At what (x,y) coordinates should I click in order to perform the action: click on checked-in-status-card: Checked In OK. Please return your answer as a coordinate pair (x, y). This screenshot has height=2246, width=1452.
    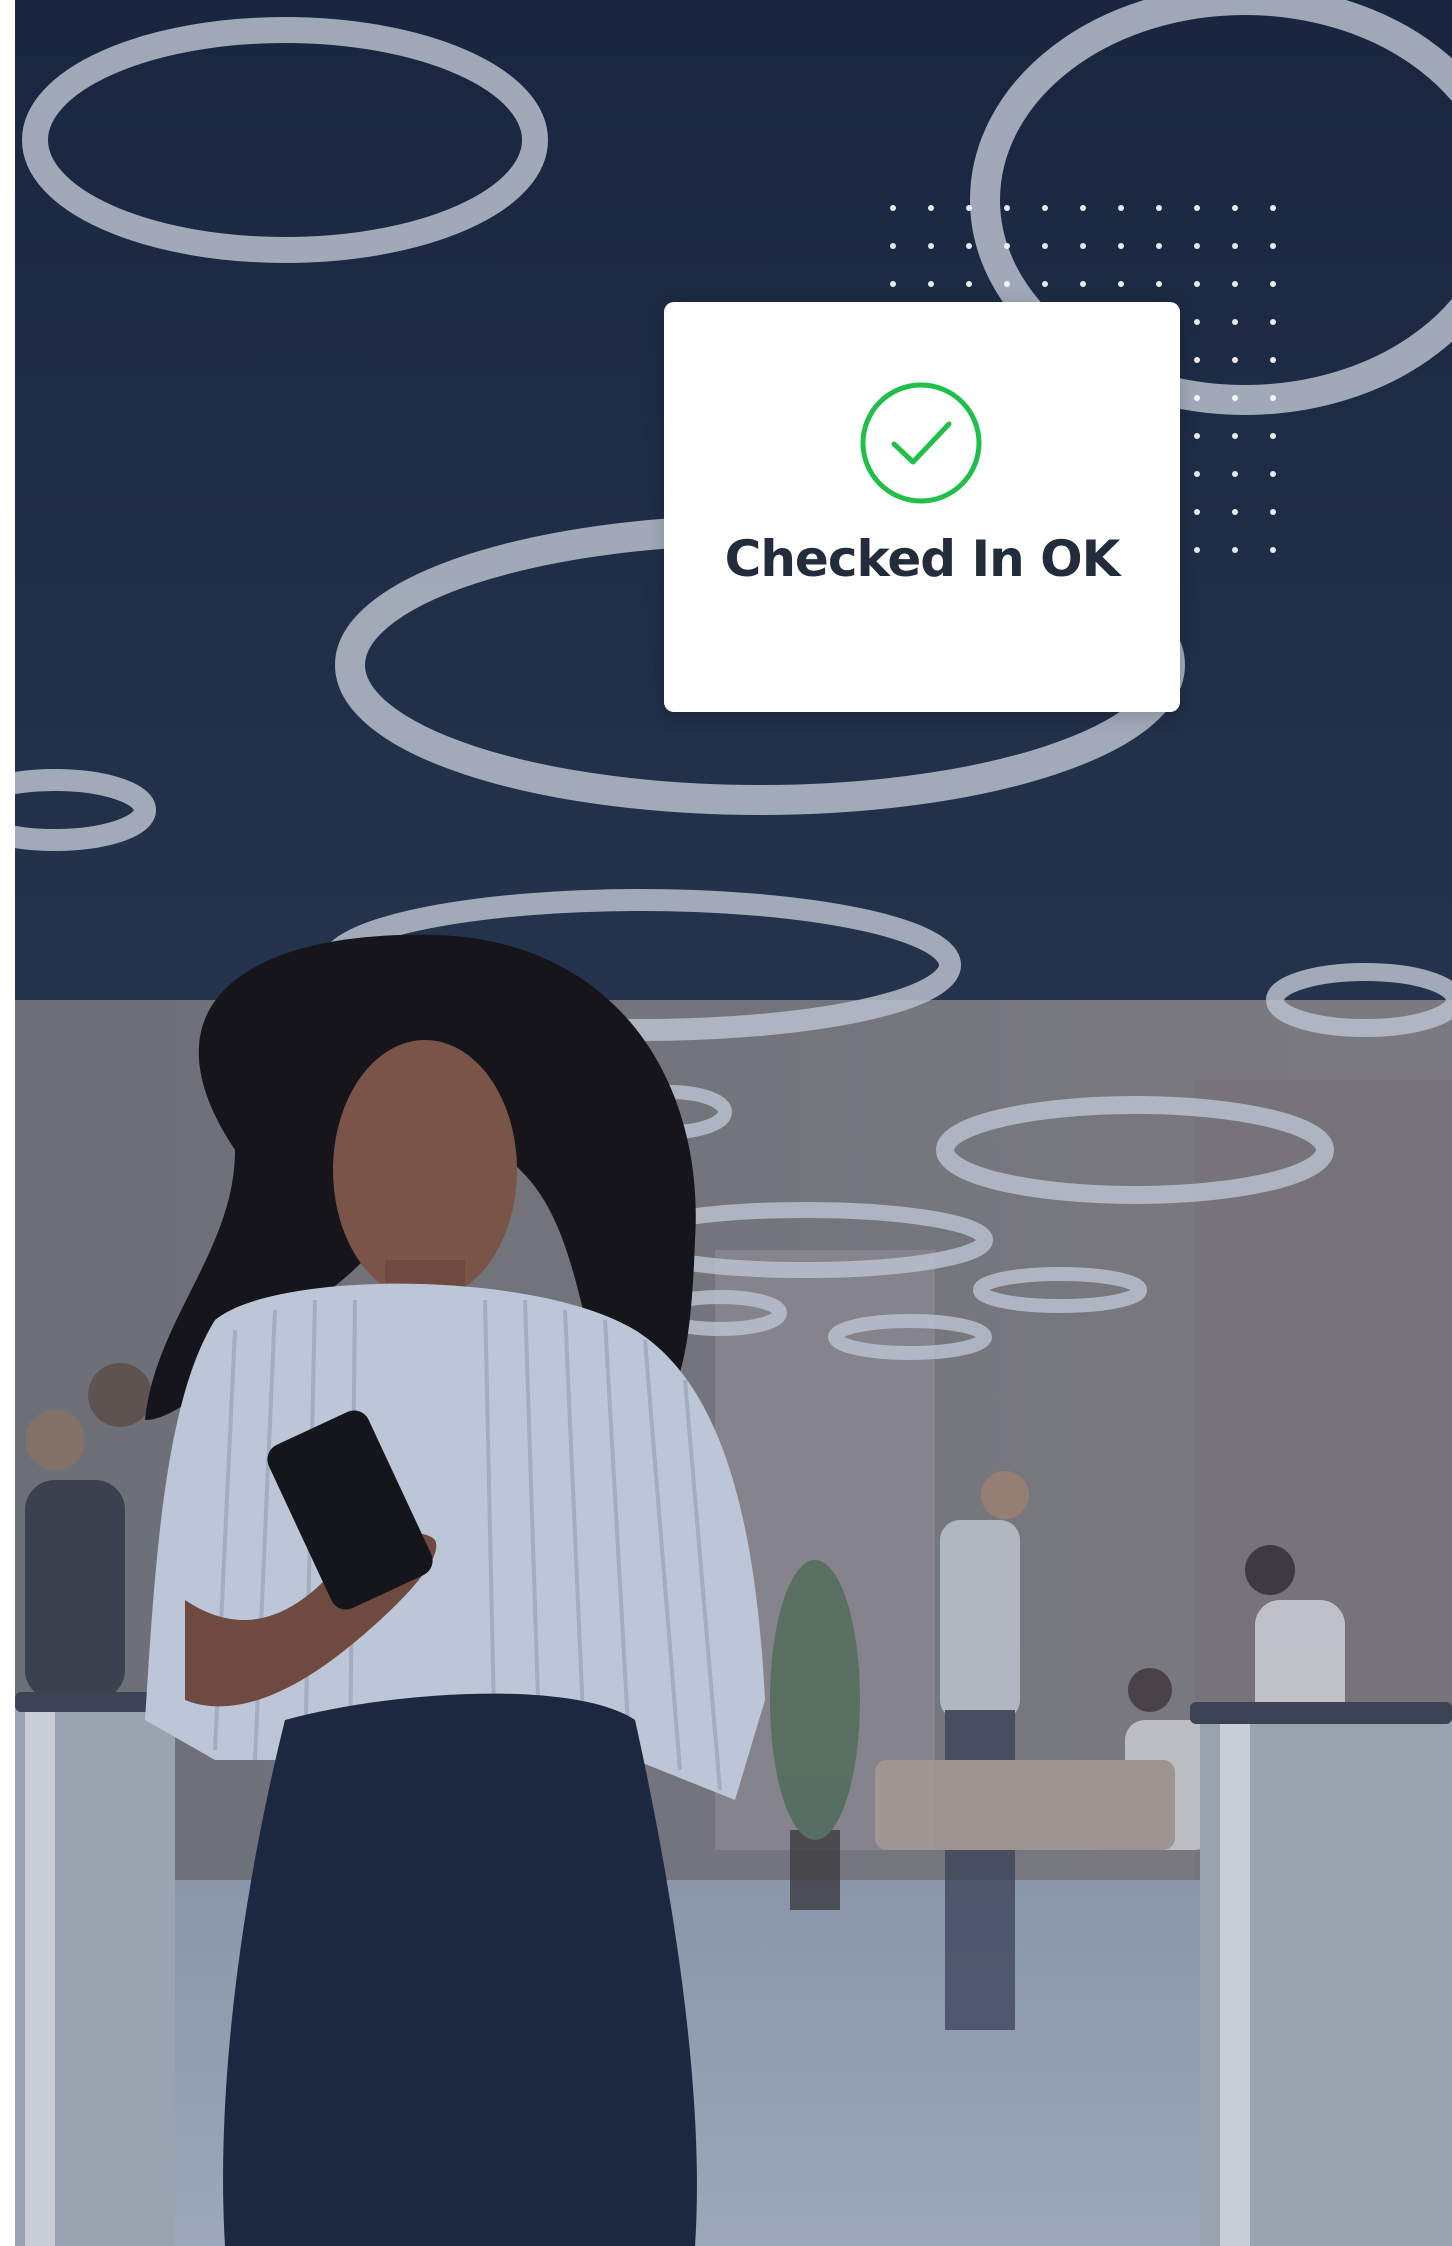
    Looking at the image, I should click on (922, 507).